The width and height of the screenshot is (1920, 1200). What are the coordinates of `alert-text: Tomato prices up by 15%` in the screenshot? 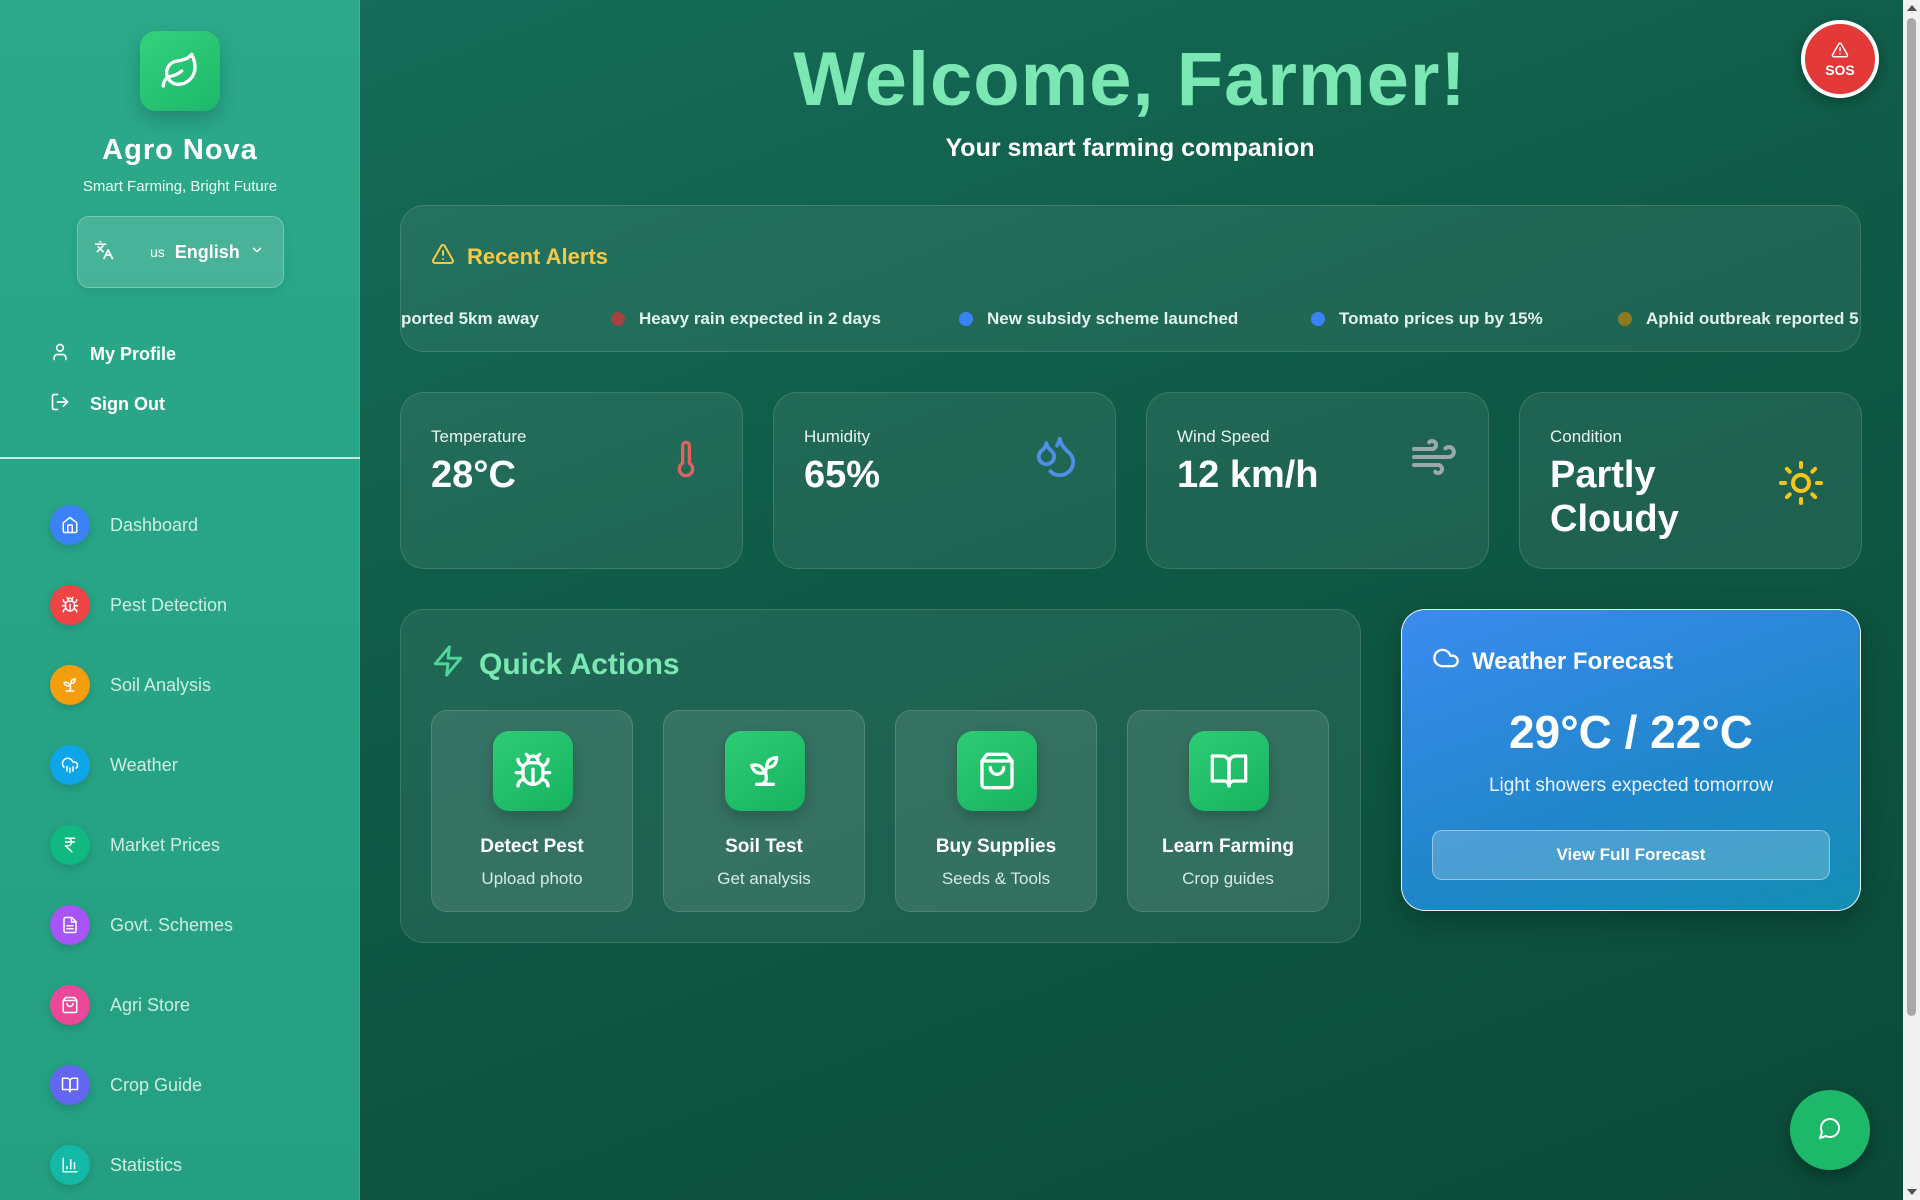 It's located at (1441, 318).